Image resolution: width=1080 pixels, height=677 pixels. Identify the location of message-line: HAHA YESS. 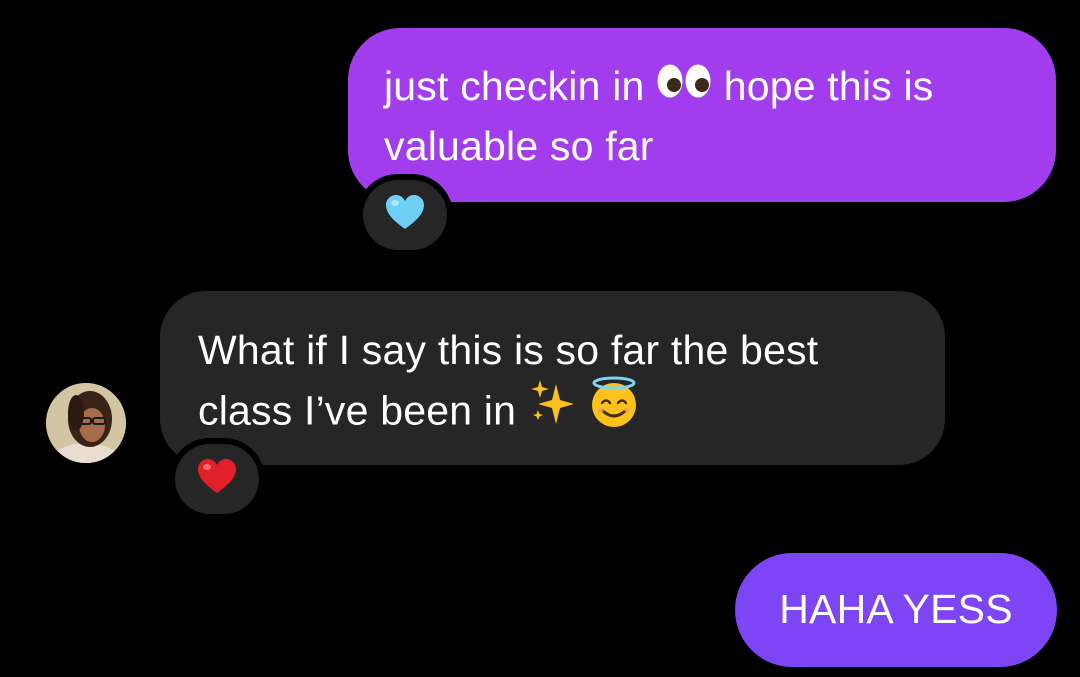
(896, 609).